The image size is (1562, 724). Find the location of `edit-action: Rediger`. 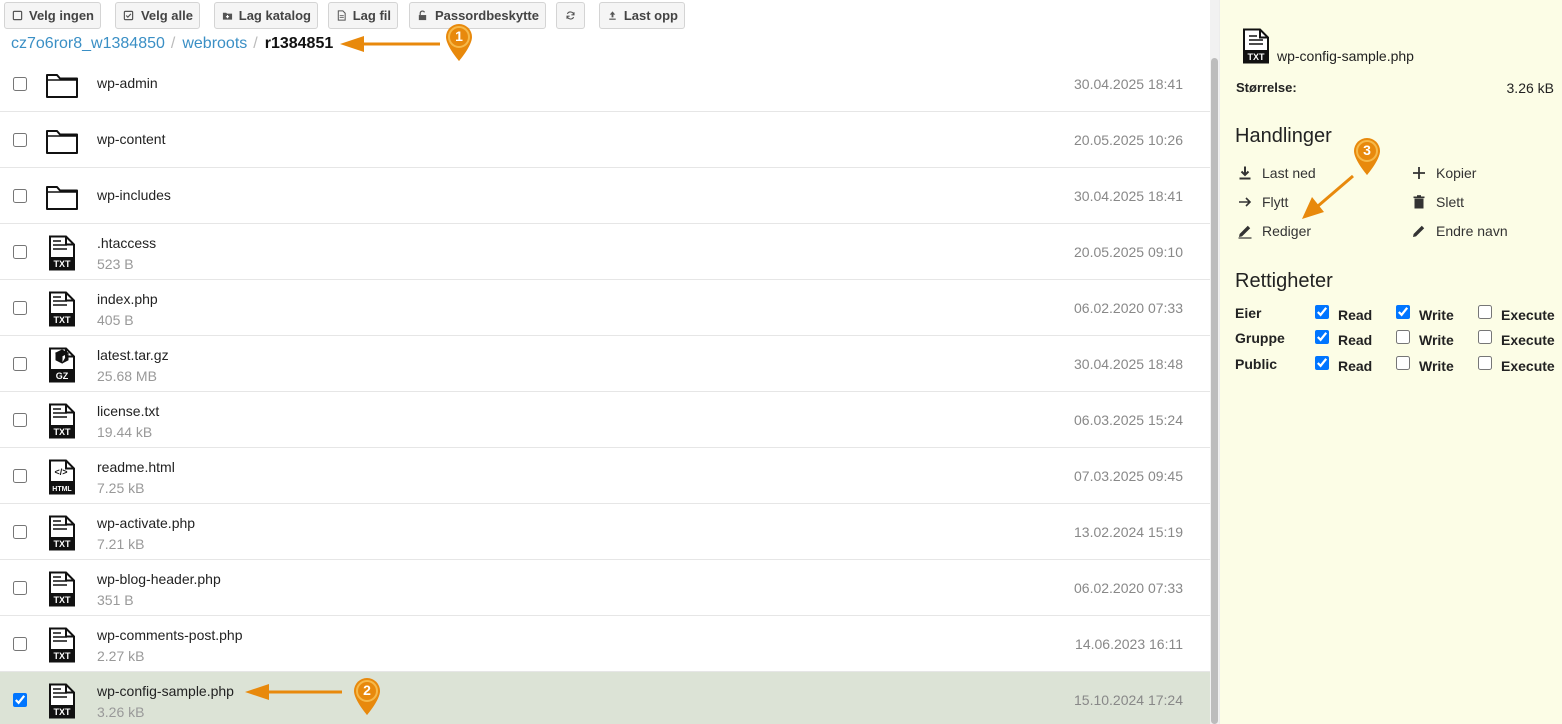

edit-action: Rediger is located at coordinates (1273, 231).